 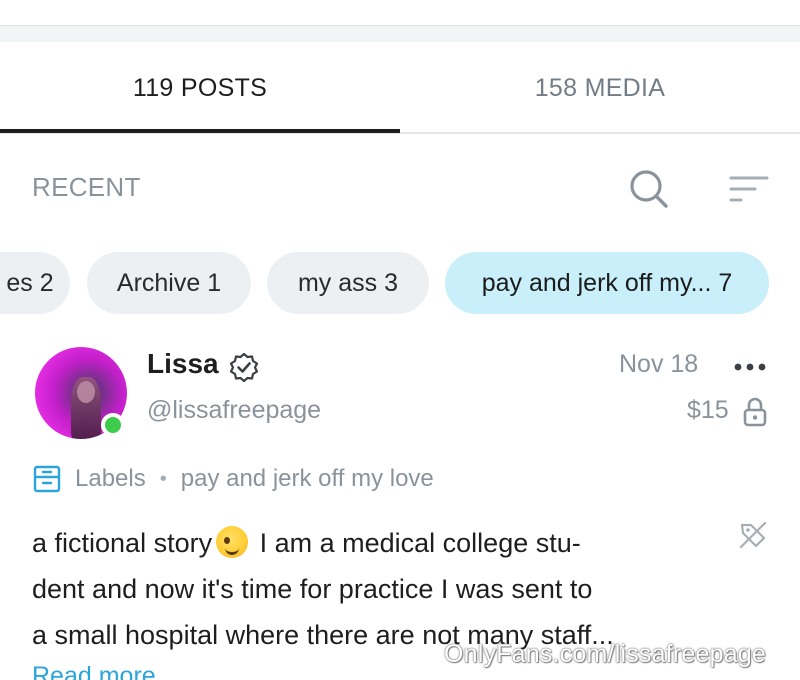 I want to click on author-handle: @lissafreepage, so click(x=234, y=410).